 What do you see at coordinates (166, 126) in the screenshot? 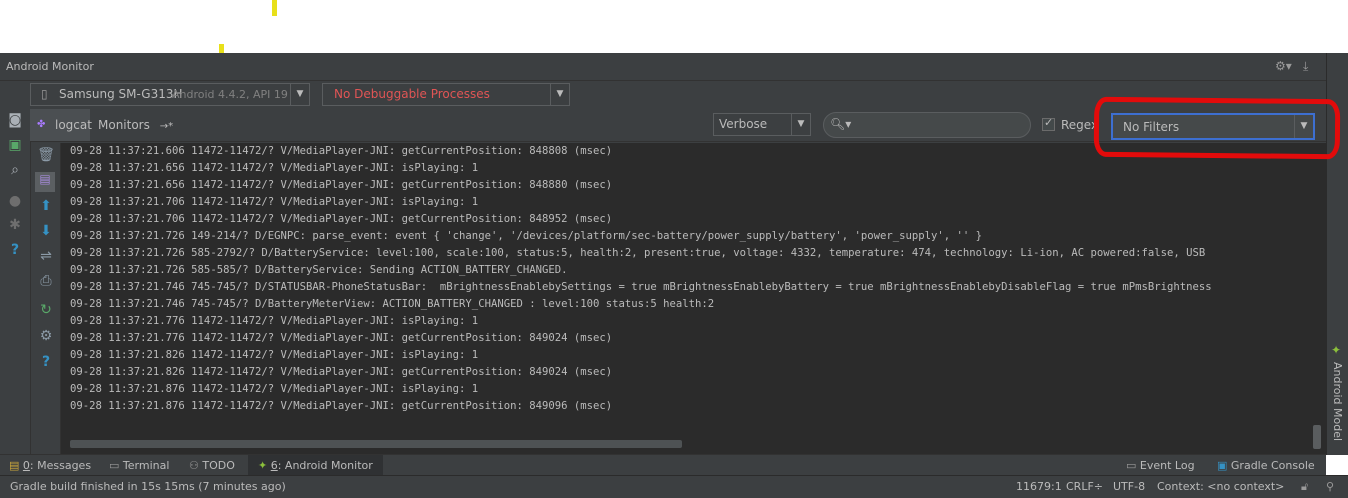
I see `pin-icon: →*` at bounding box center [166, 126].